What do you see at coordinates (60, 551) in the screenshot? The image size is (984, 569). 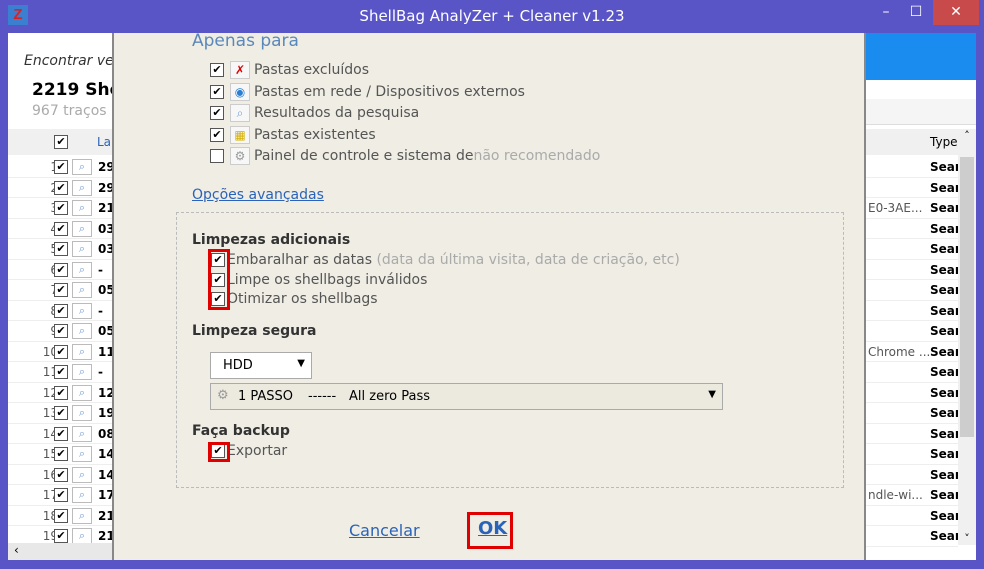 I see `horizontal-scrollbar: ‹` at bounding box center [60, 551].